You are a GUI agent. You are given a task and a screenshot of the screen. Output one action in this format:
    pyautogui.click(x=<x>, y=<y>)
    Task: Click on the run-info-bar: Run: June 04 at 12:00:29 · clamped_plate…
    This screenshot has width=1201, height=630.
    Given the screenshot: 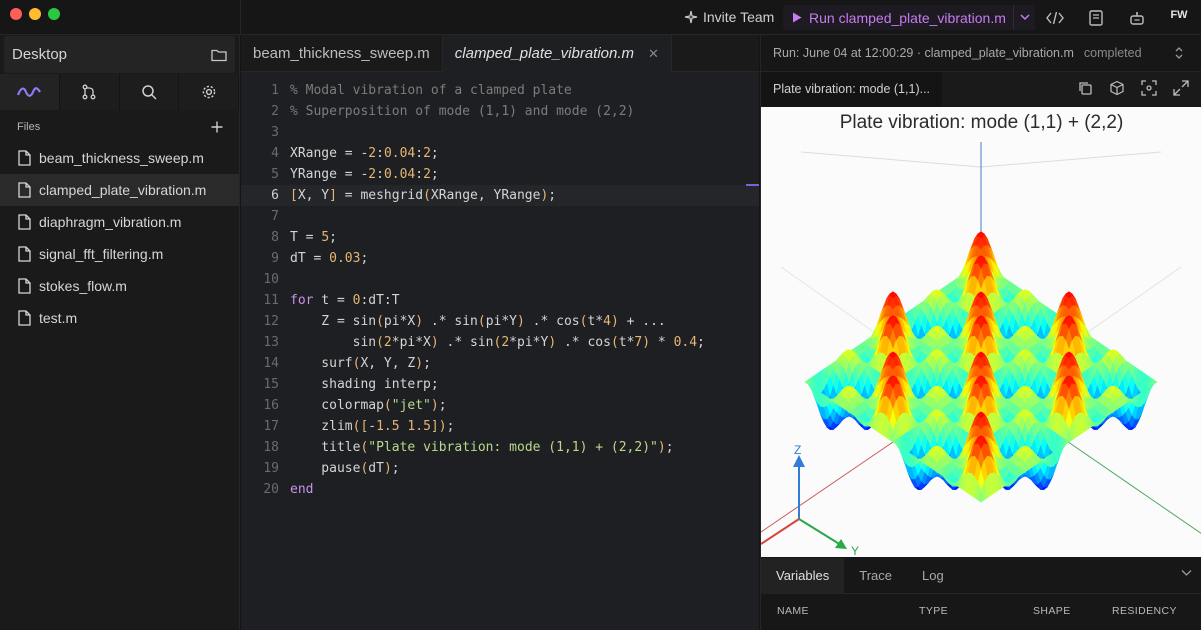 What is the action you would take?
    pyautogui.click(x=981, y=53)
    